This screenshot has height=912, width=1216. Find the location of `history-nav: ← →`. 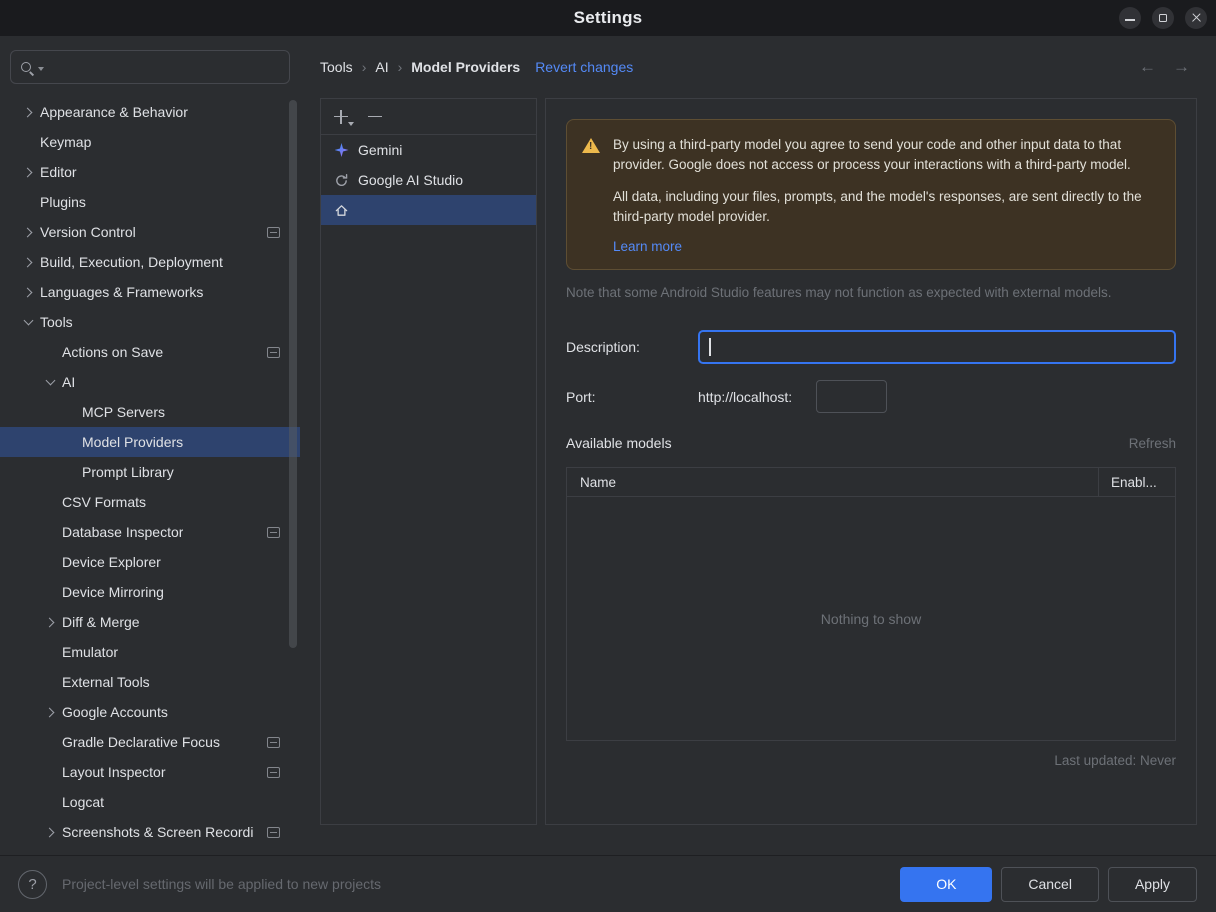

history-nav: ← → is located at coordinates (1164, 67).